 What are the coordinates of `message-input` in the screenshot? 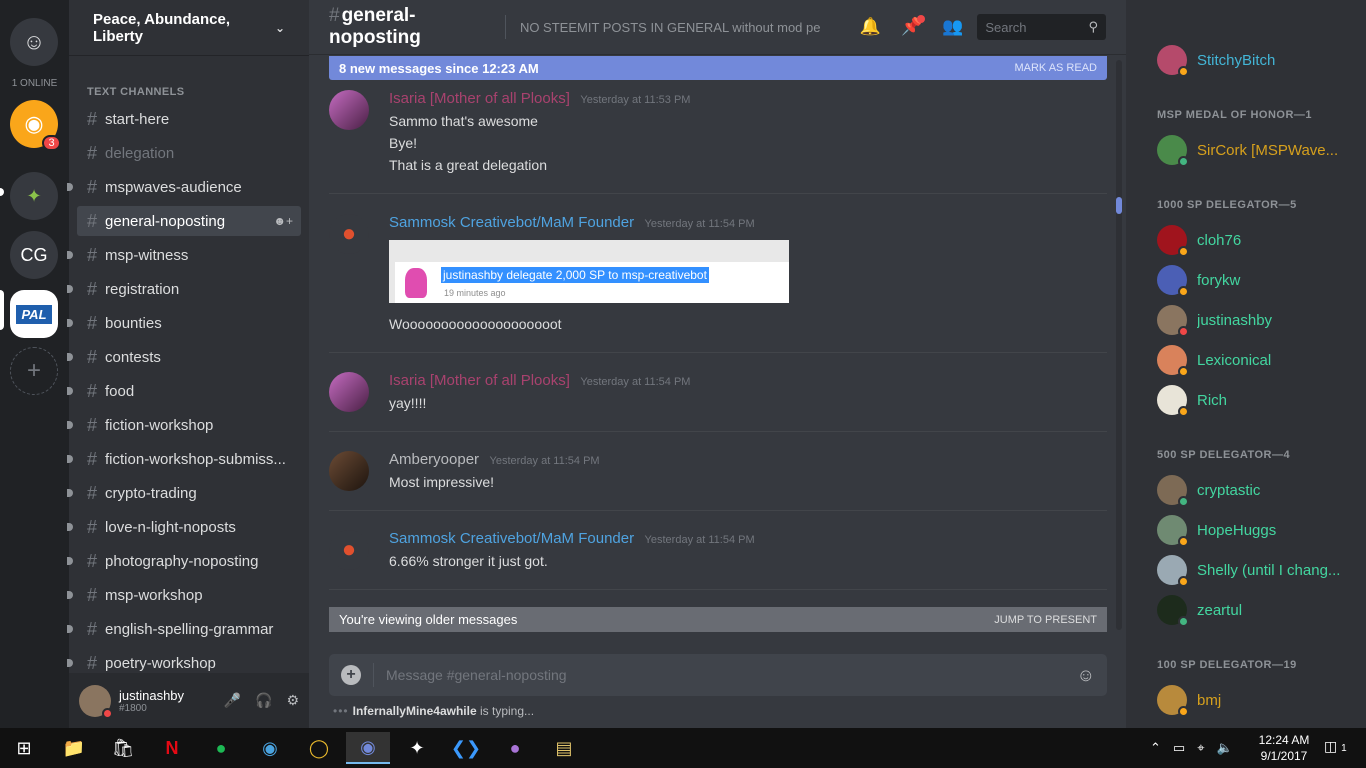 It's located at (731, 675).